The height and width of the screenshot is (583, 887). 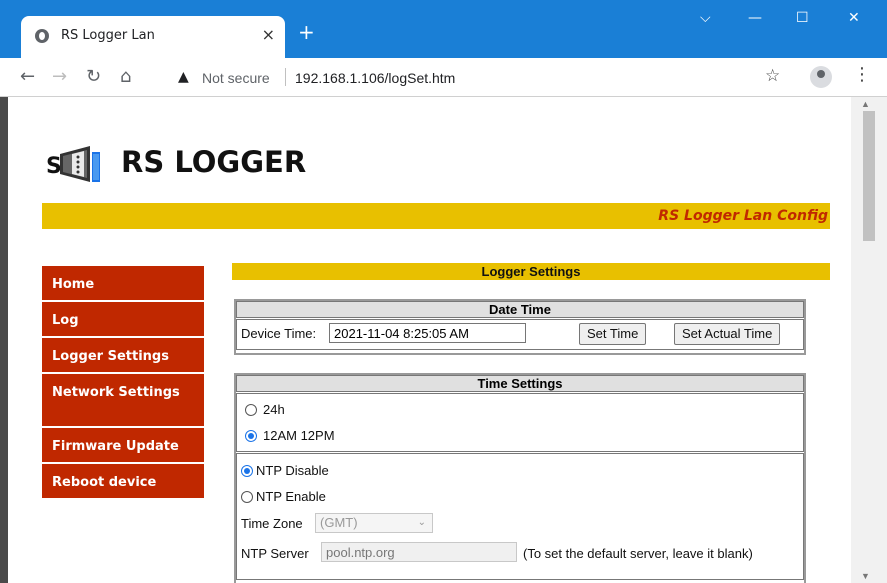 What do you see at coordinates (531, 271) in the screenshot?
I see `page-title: Logger Settings` at bounding box center [531, 271].